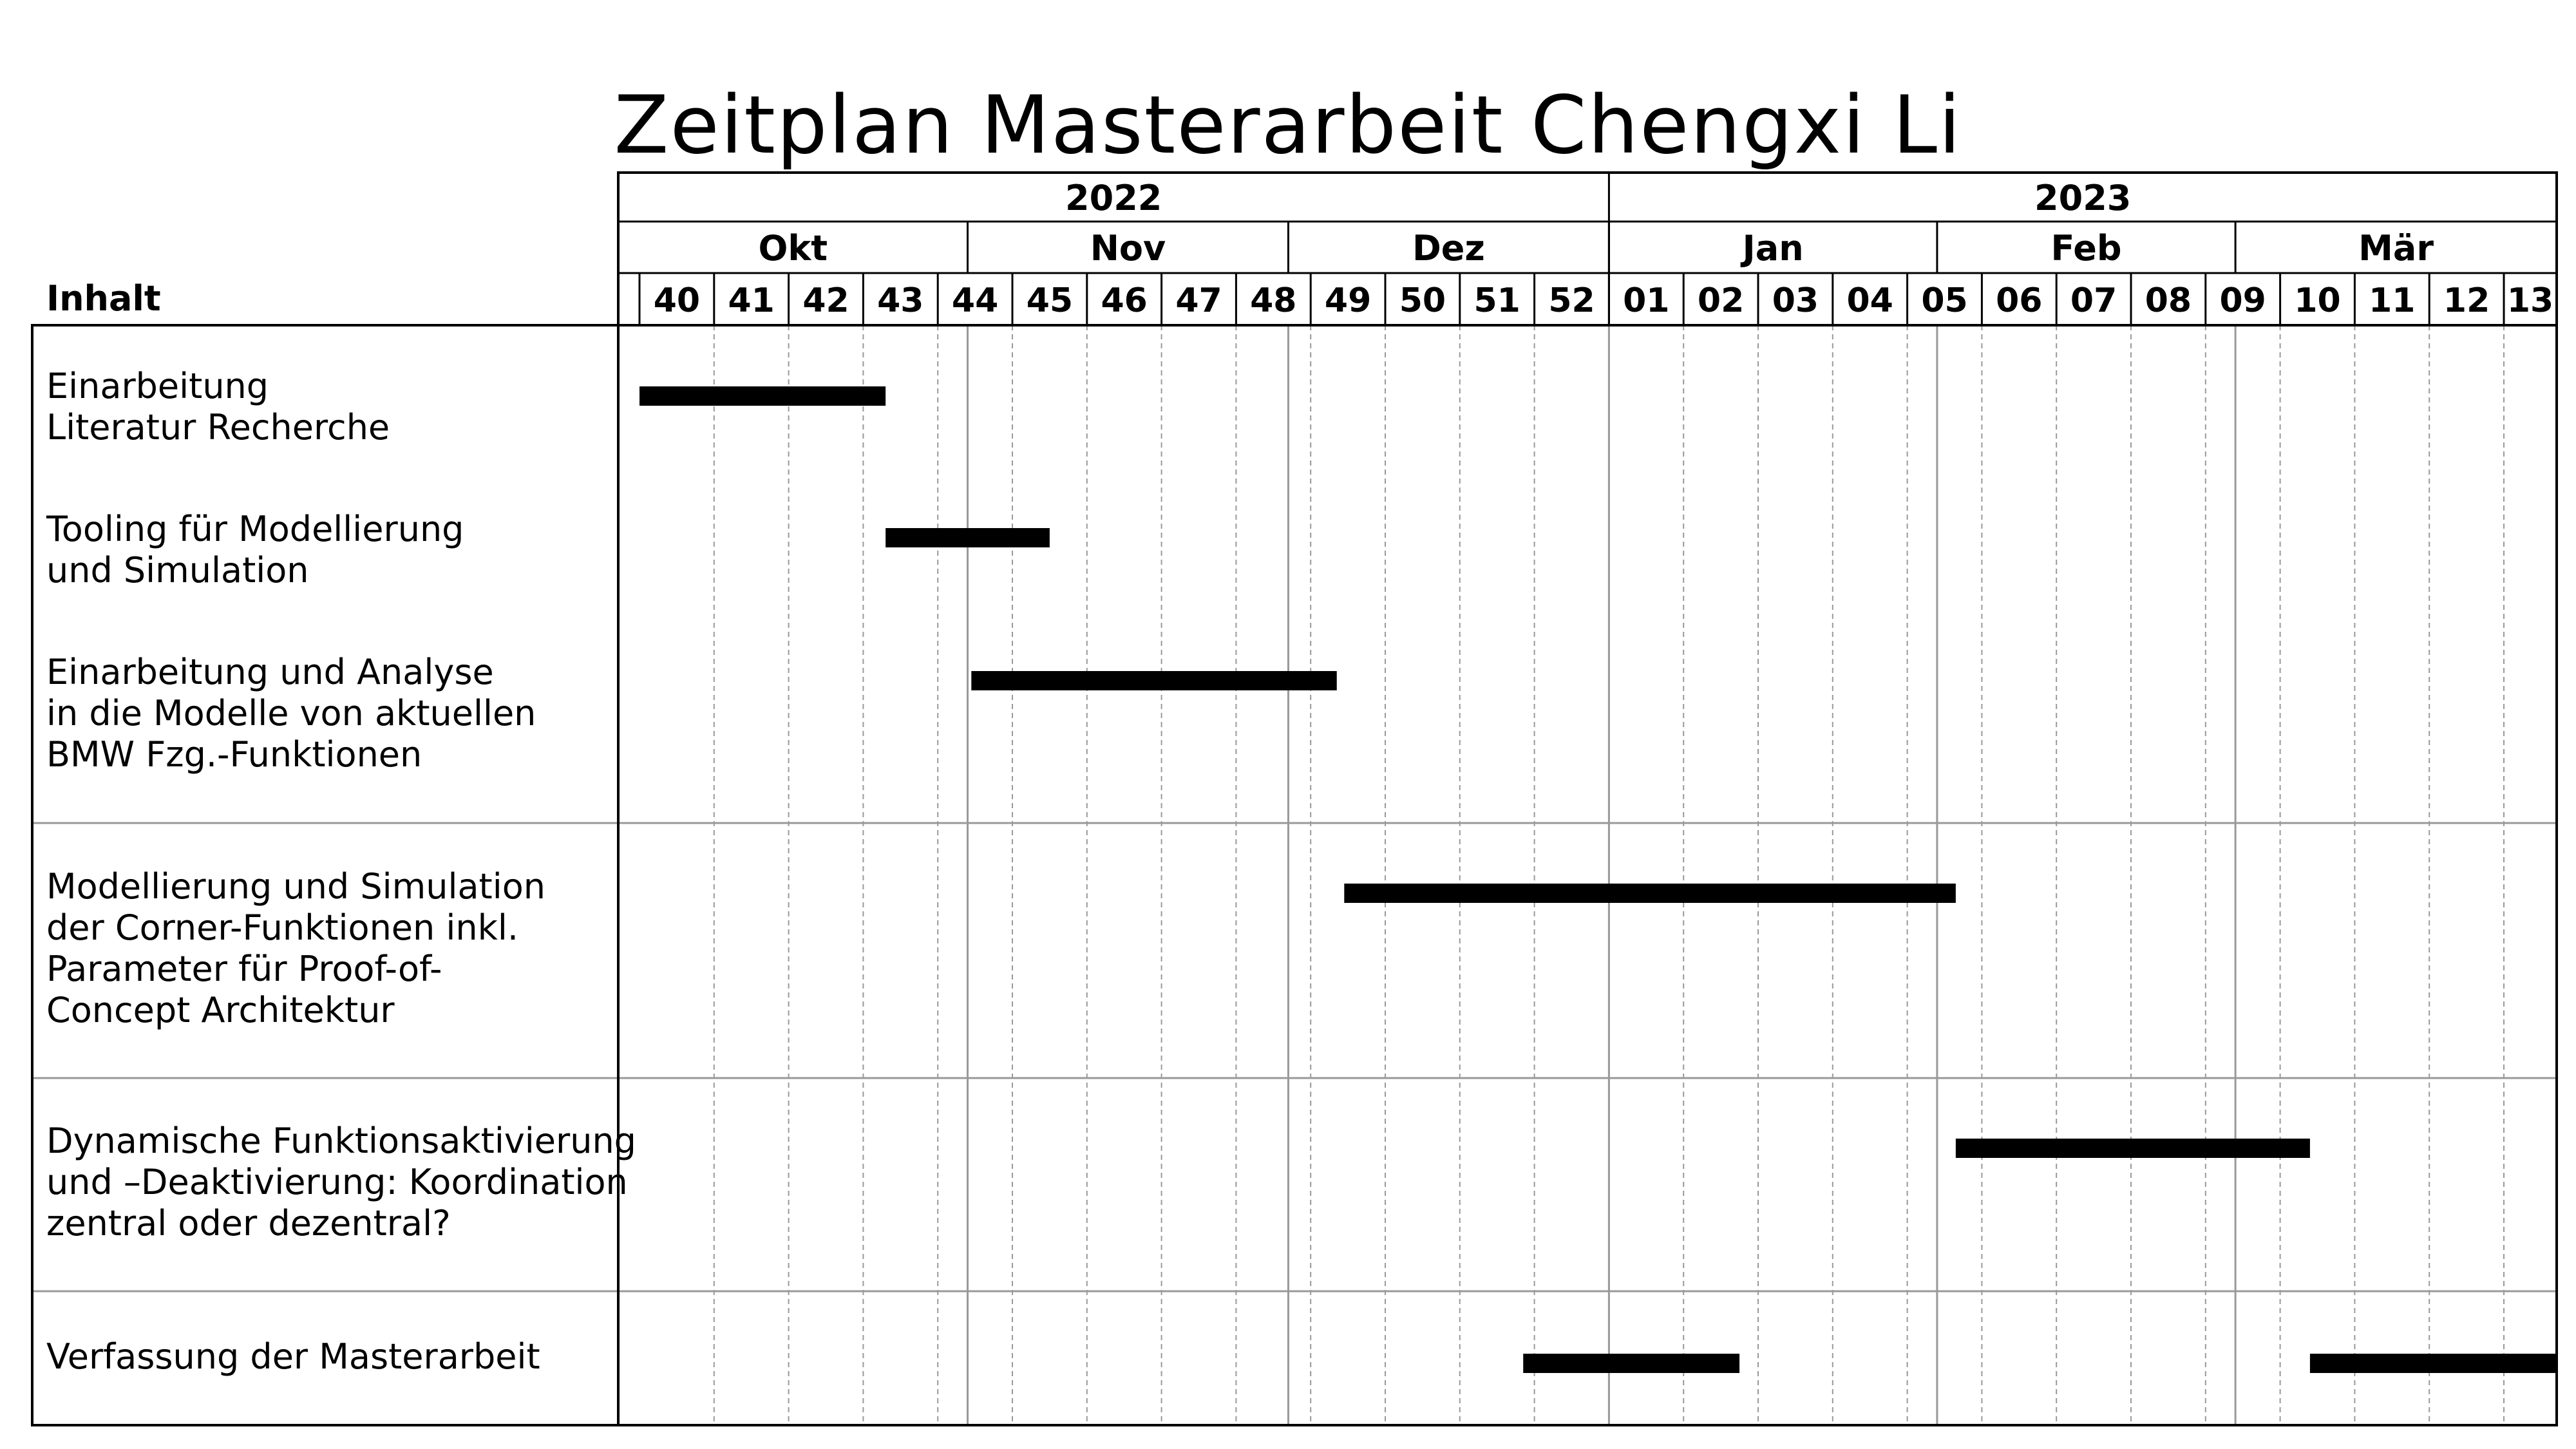 The image size is (2576, 1449). What do you see at coordinates (1572, 301) in the screenshot?
I see `week-label: 52` at bounding box center [1572, 301].